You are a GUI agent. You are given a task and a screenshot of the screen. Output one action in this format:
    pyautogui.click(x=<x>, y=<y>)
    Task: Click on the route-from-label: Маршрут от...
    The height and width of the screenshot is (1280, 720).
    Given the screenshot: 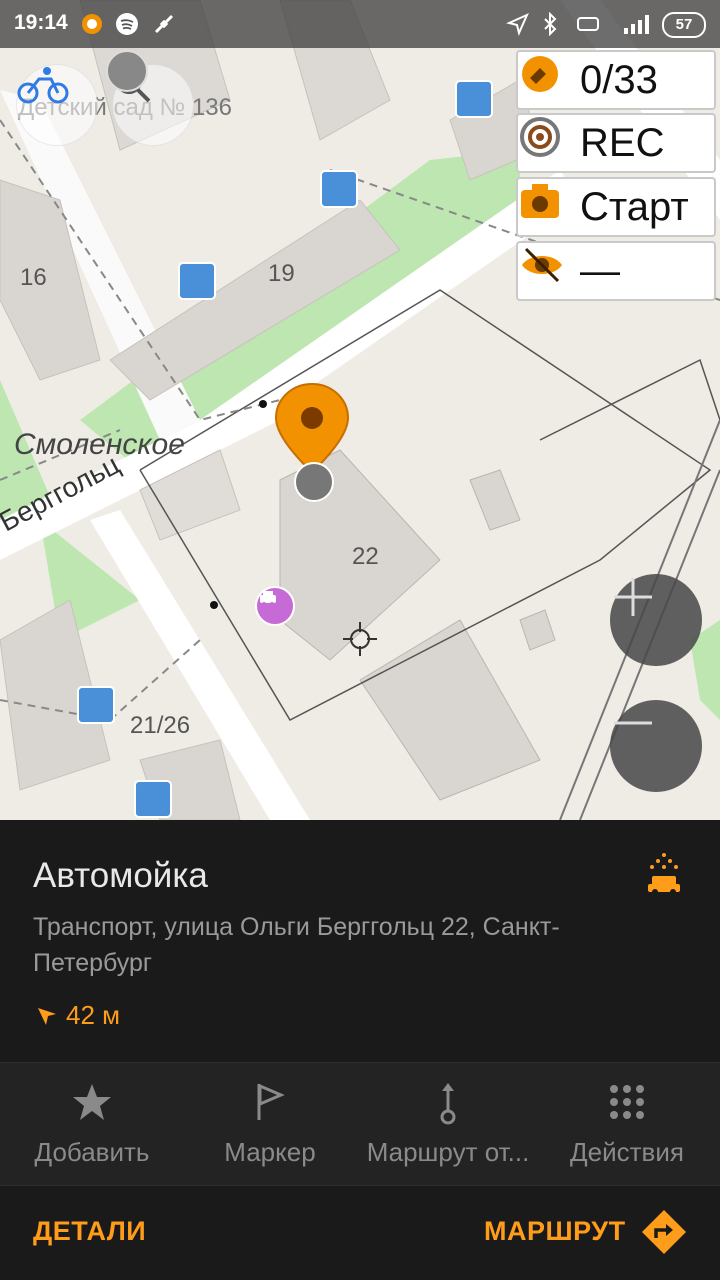 What is the action you would take?
    pyautogui.click(x=448, y=1152)
    